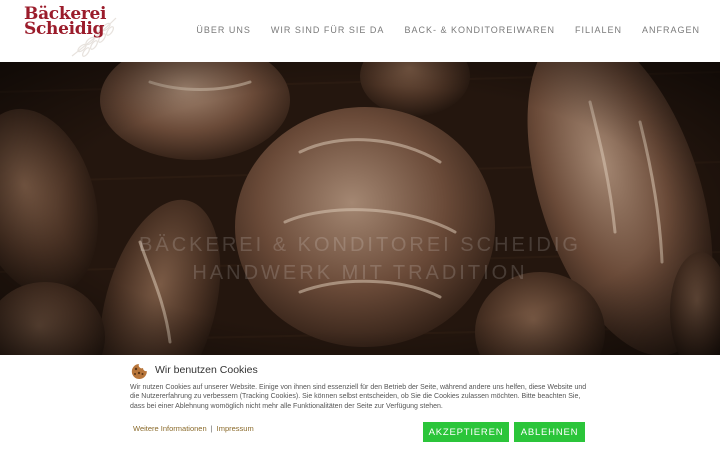  Describe the element at coordinates (549, 432) in the screenshot. I see `decline-cookies-button: ABLEHNEN` at that location.